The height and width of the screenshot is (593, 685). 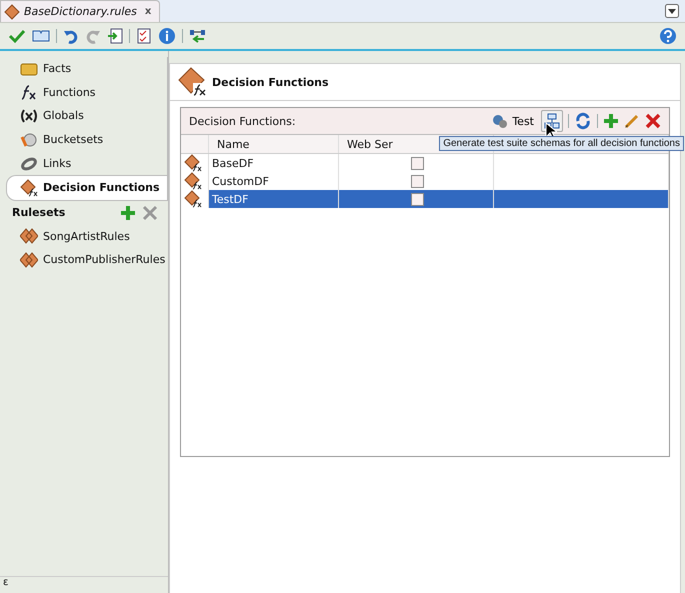 What do you see at coordinates (83, 116) in the screenshot?
I see `nav-item: Globals` at bounding box center [83, 116].